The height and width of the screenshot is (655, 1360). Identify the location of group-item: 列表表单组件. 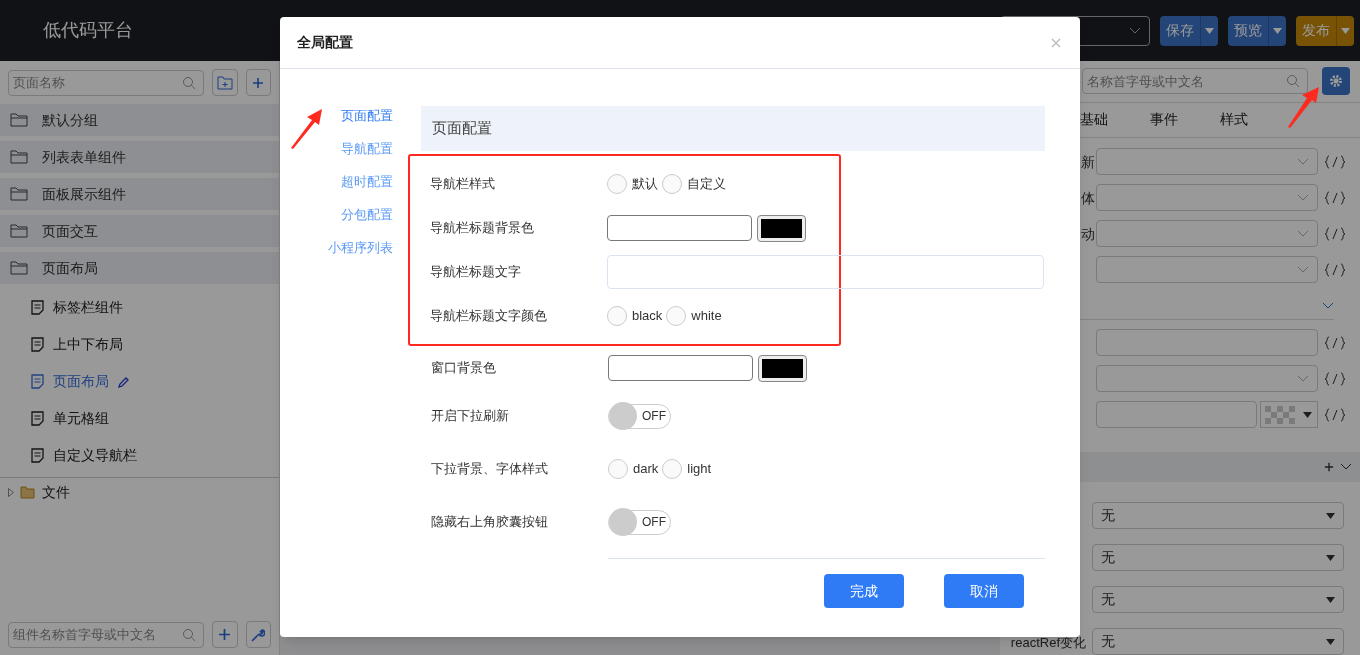
(139, 157).